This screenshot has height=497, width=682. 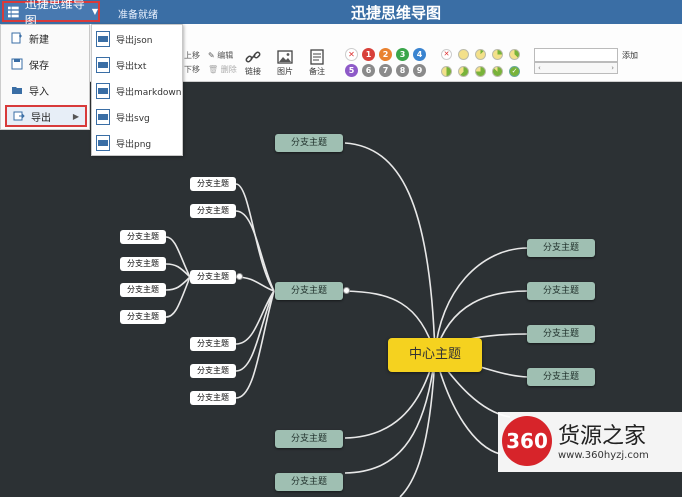 What do you see at coordinates (539, 68) in the screenshot?
I see `scroll-left-icon: ‹` at bounding box center [539, 68].